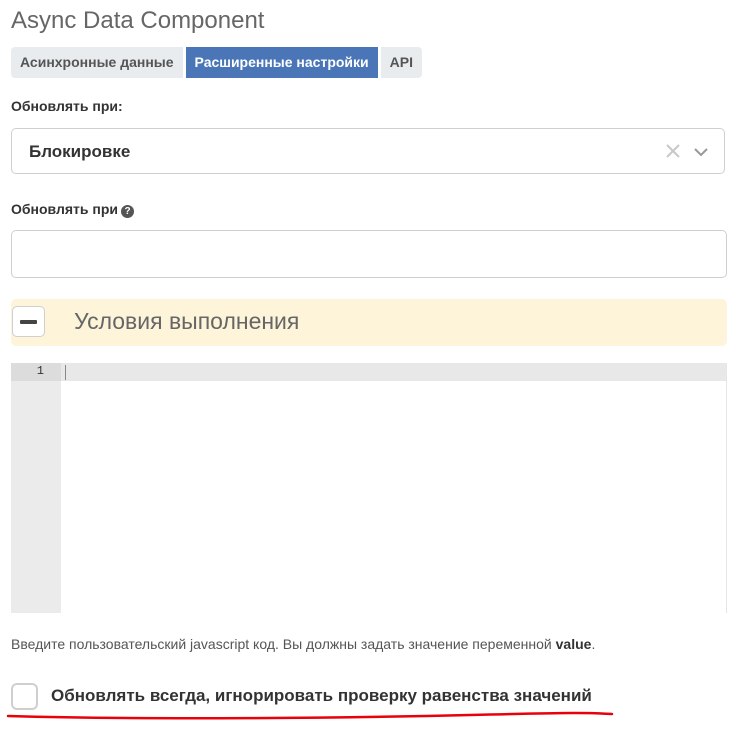 The image size is (750, 731). I want to click on tab-advanced-settings: Расширенные настройки, so click(281, 62).